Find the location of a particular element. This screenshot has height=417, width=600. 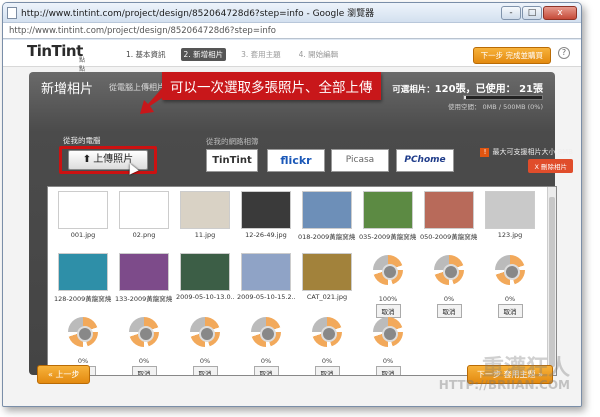

previous-step-button: « 上一步 is located at coordinates (64, 374).